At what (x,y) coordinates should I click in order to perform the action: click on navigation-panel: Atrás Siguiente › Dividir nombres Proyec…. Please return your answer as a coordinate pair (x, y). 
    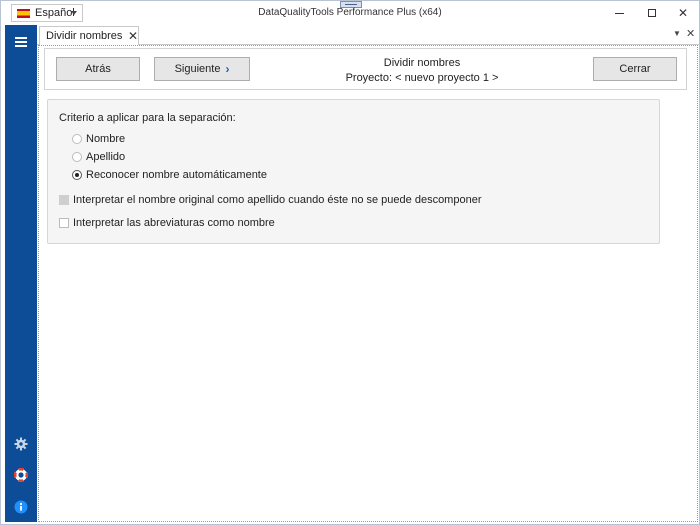
    Looking at the image, I should click on (365, 69).